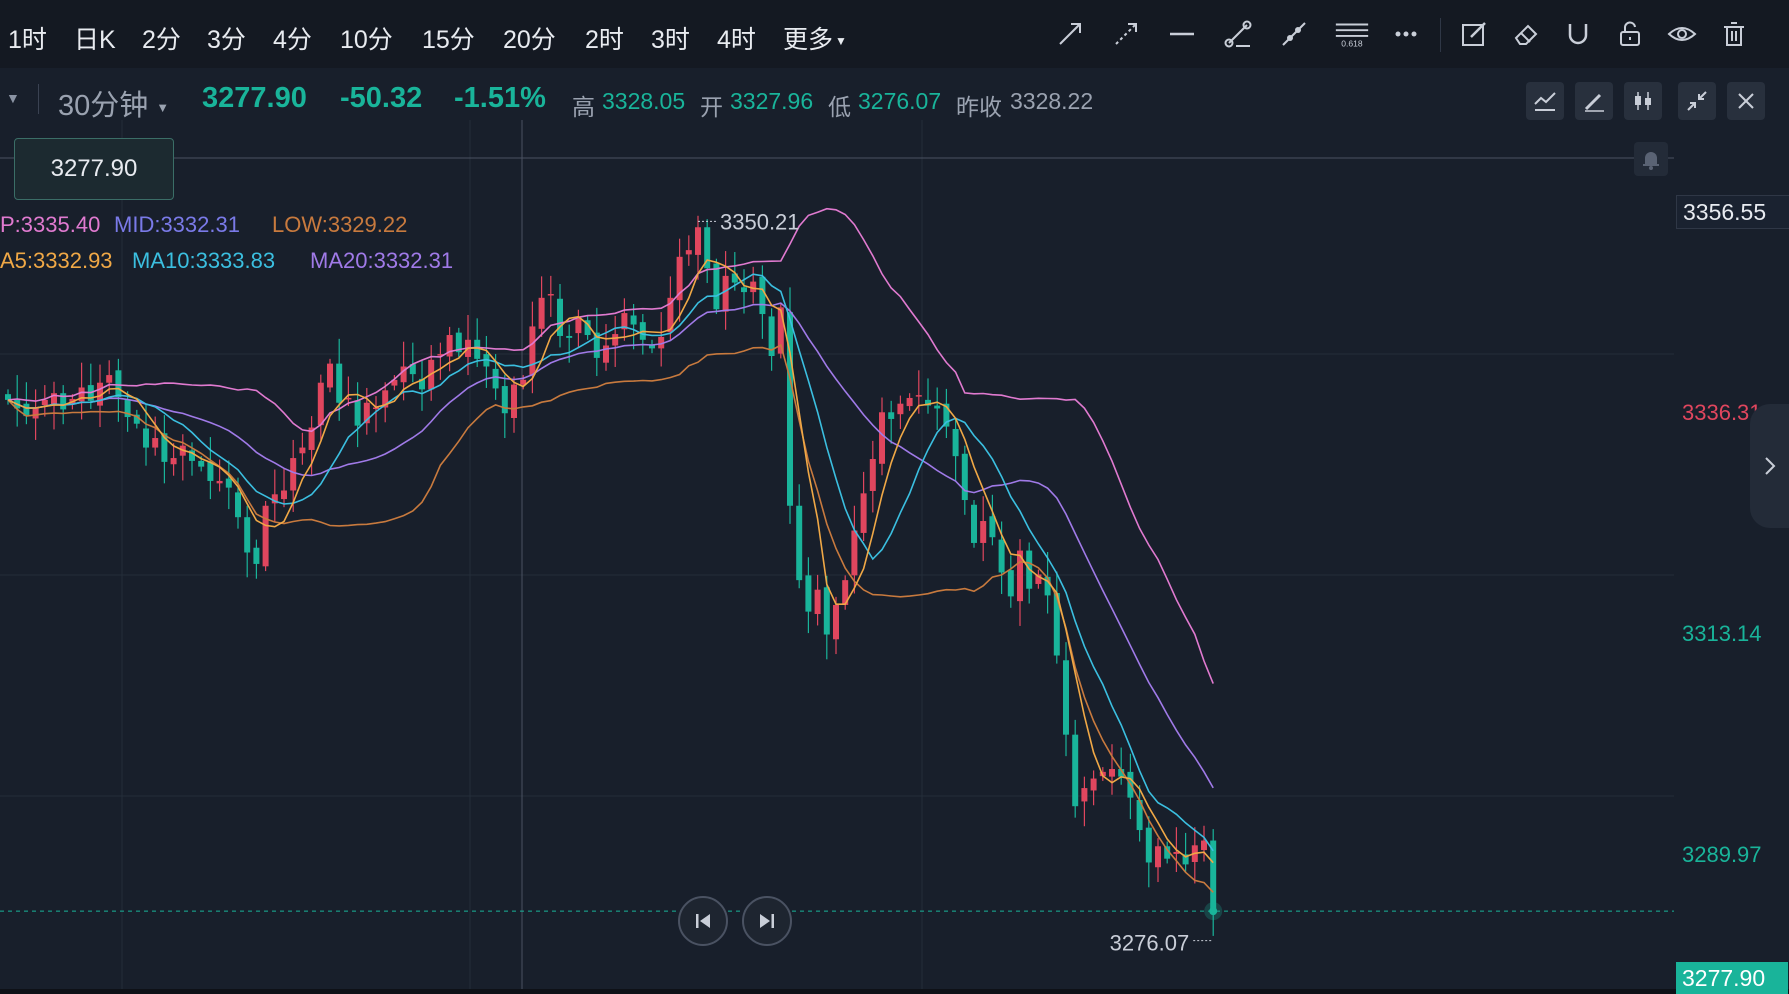  What do you see at coordinates (1070, 34) in the screenshot?
I see `arrow-tool-icon` at bounding box center [1070, 34].